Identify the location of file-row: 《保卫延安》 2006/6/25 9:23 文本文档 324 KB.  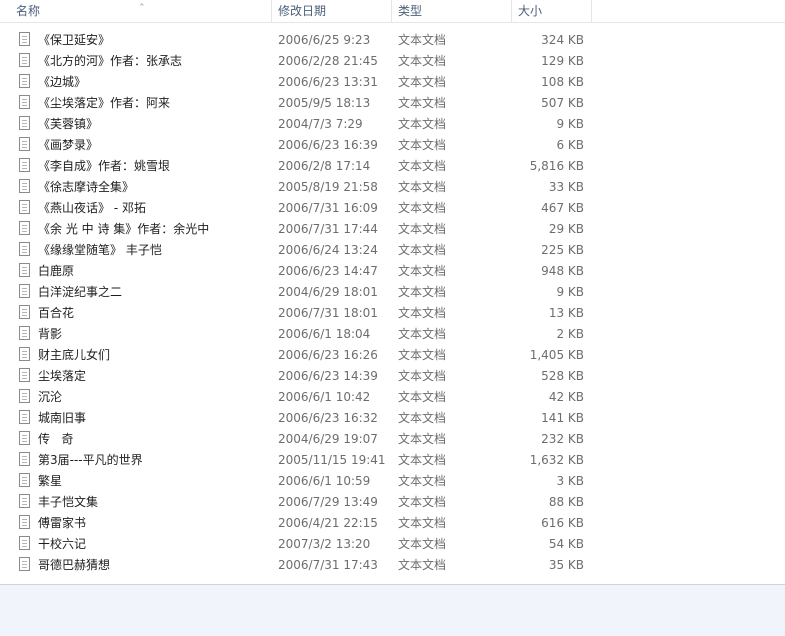
(300, 40).